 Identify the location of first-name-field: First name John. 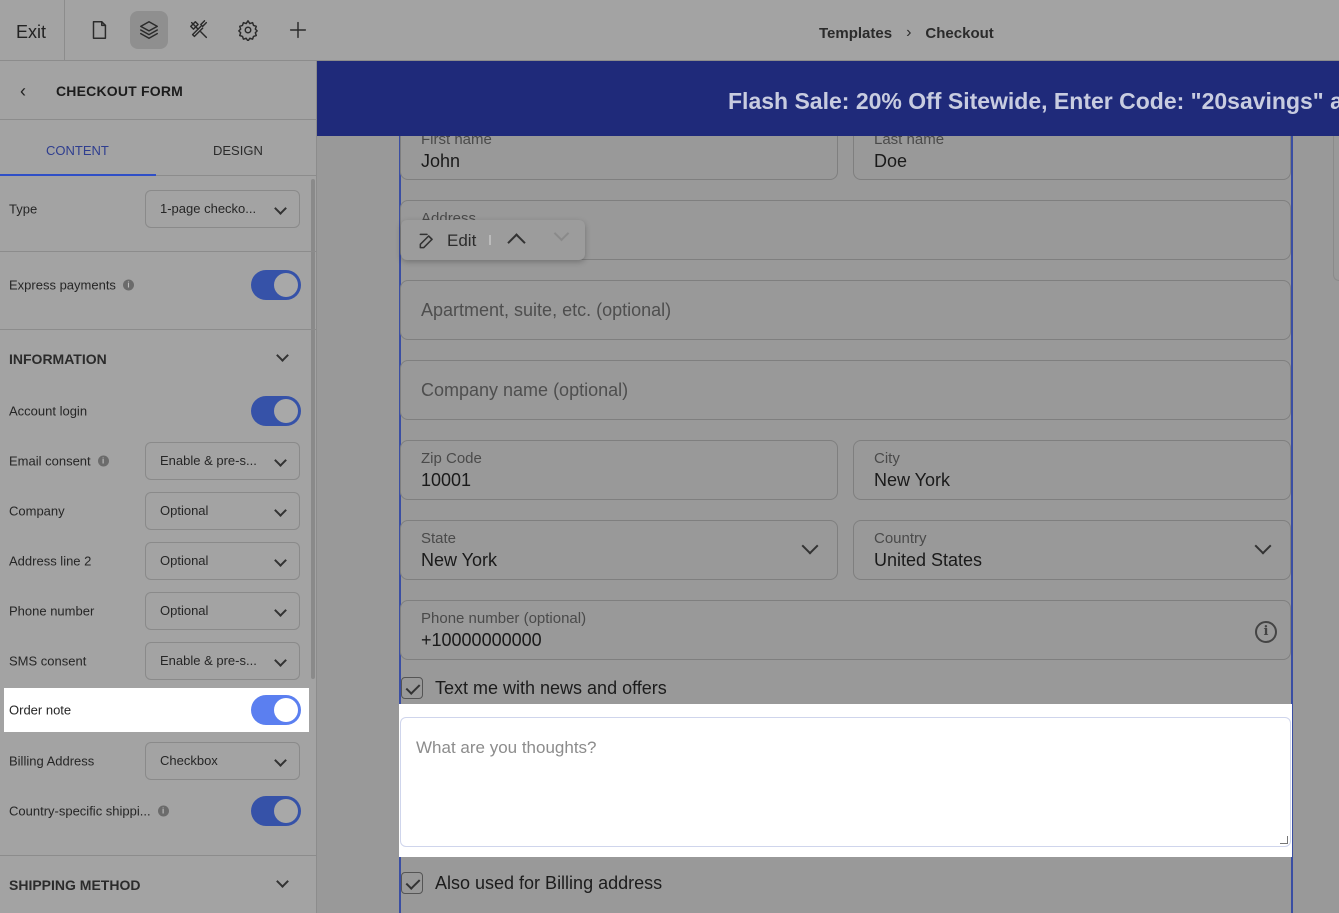
(619, 158).